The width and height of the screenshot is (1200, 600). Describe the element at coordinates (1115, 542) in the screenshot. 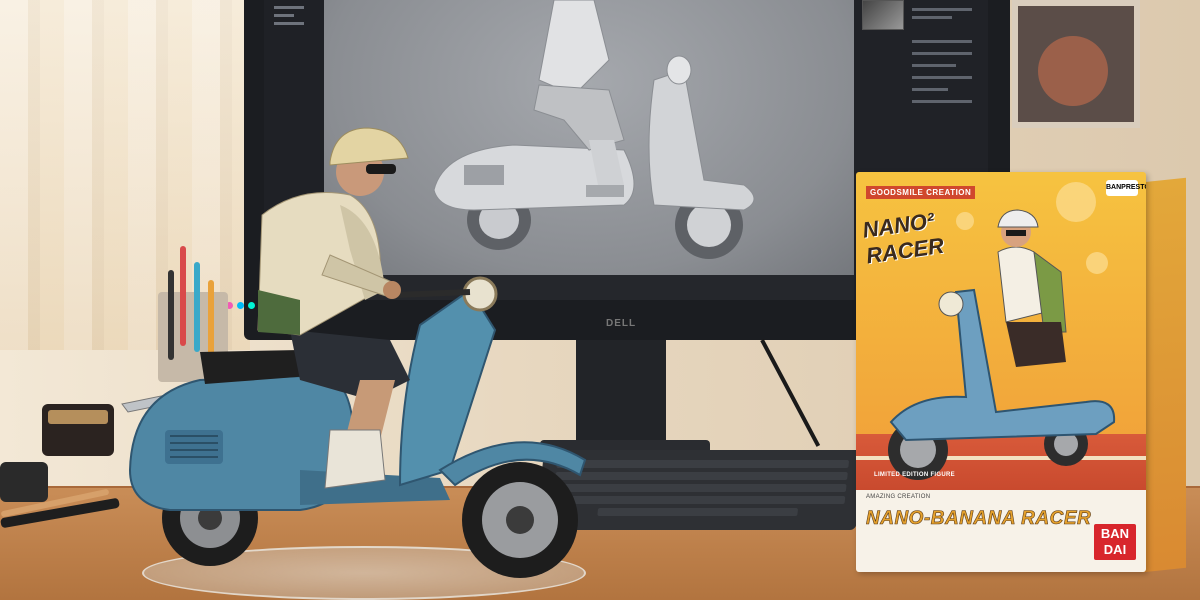

I see `bandai-logo: BAN DAI` at that location.